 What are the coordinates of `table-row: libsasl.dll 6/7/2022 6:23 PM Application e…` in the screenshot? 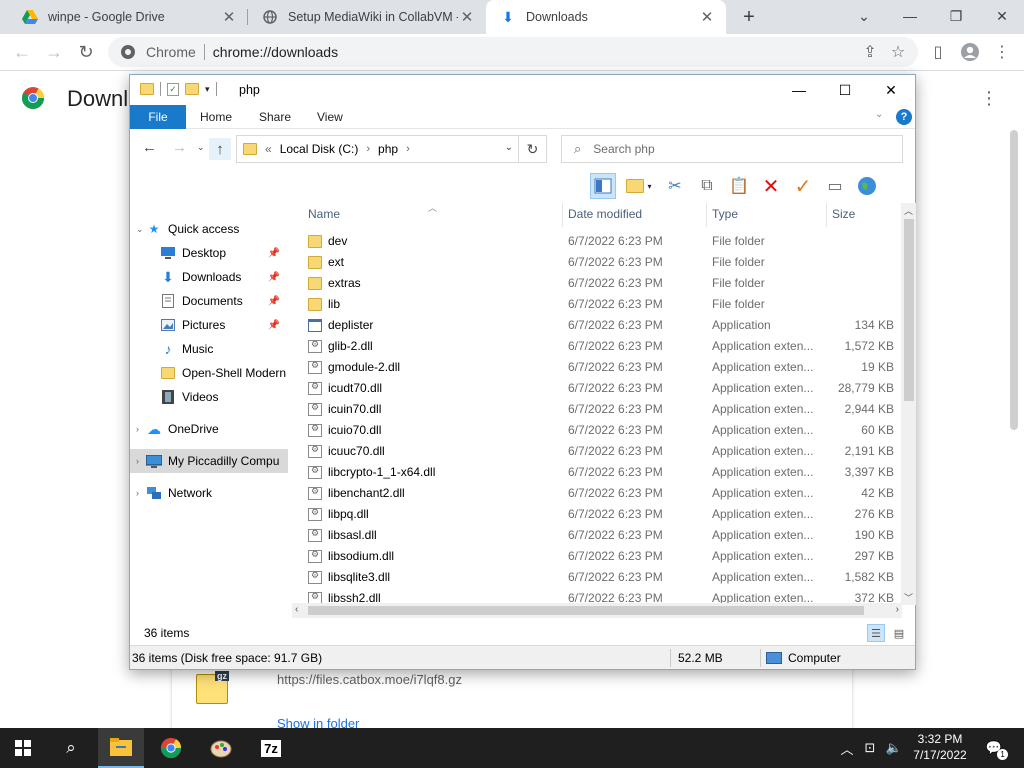 It's located at (597, 535).